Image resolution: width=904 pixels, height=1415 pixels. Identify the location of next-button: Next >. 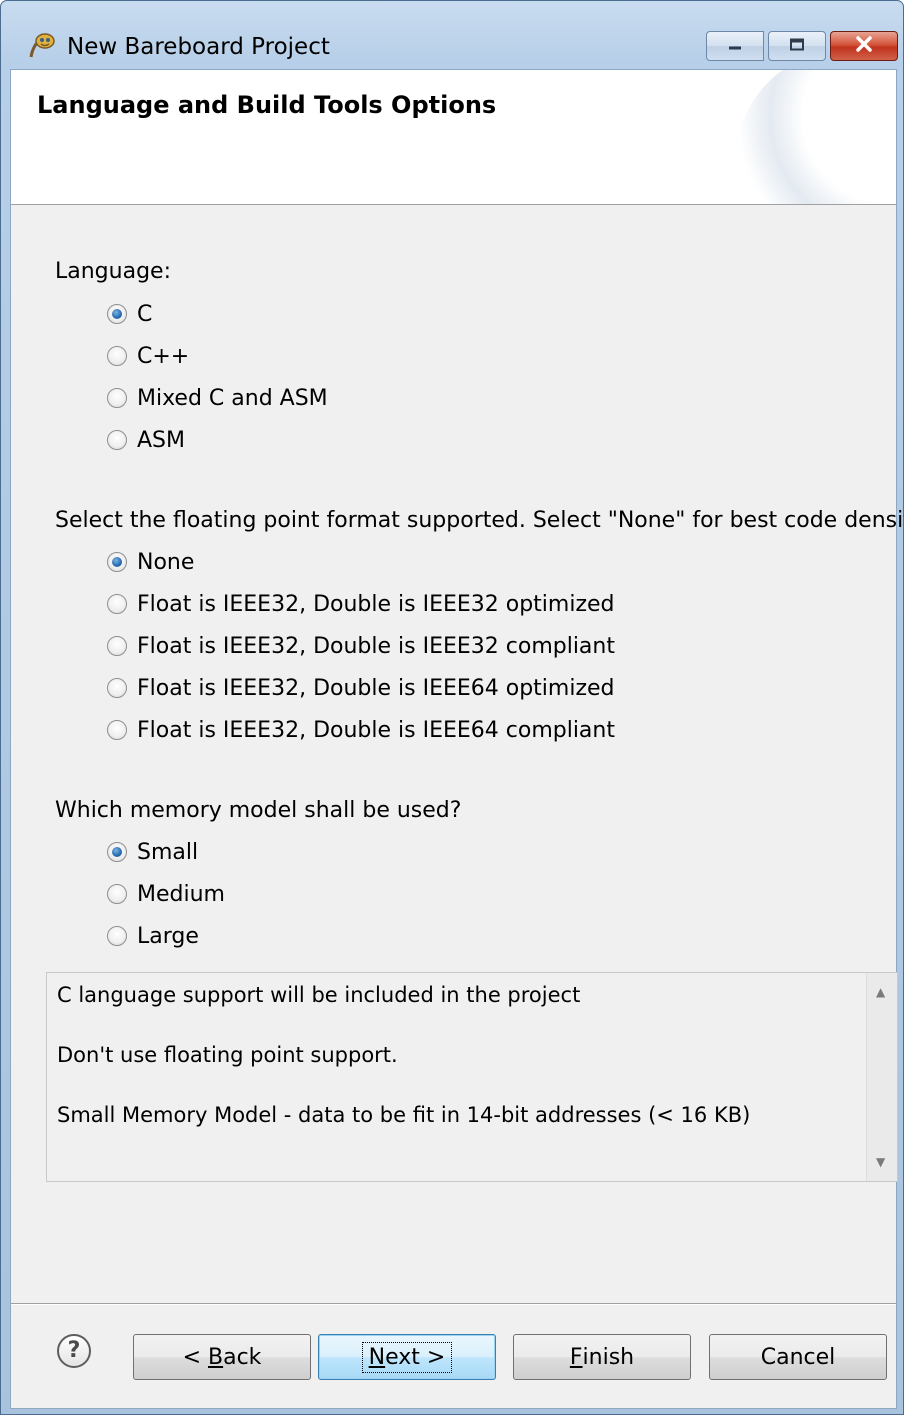
(407, 1357).